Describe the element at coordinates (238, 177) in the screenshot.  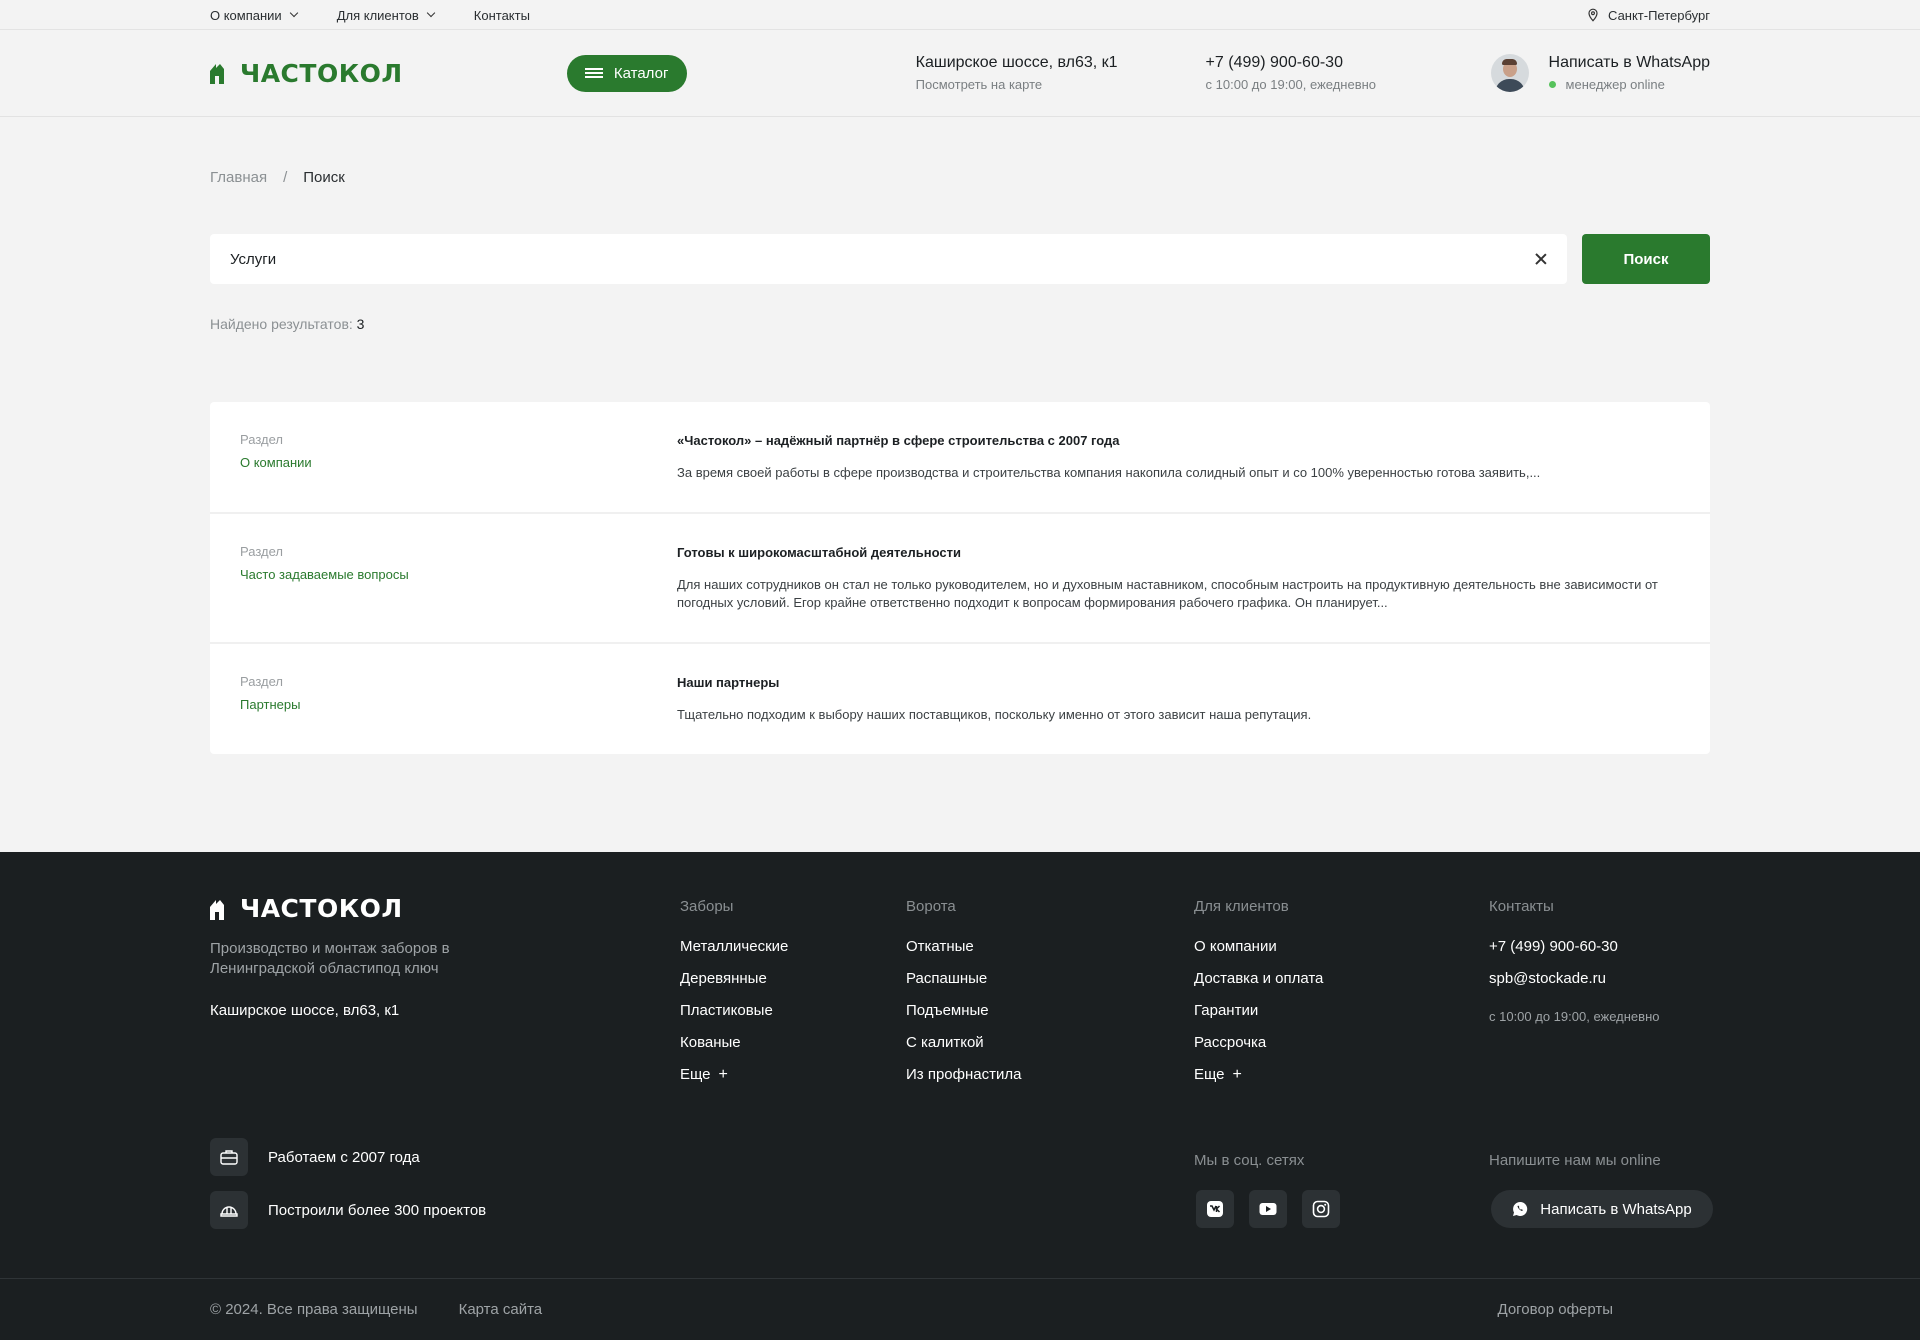
I see `breadcrumb-home: Главная` at that location.